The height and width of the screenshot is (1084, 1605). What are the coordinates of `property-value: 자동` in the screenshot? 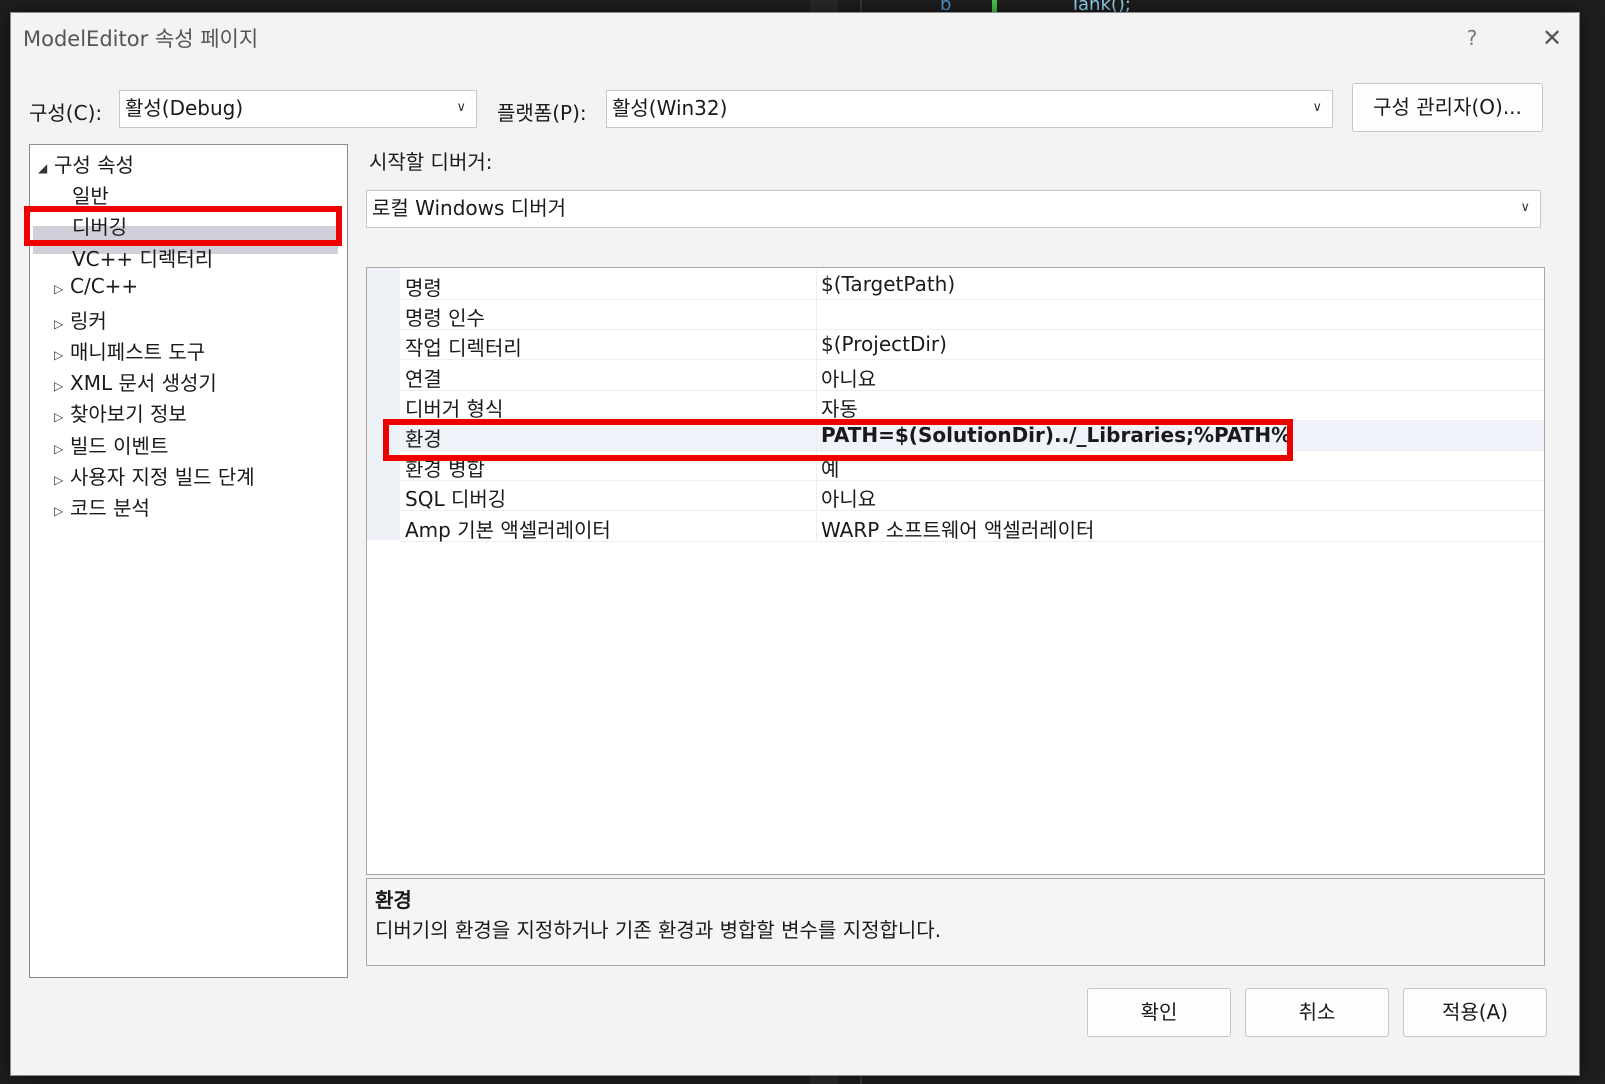 It's located at (839, 407).